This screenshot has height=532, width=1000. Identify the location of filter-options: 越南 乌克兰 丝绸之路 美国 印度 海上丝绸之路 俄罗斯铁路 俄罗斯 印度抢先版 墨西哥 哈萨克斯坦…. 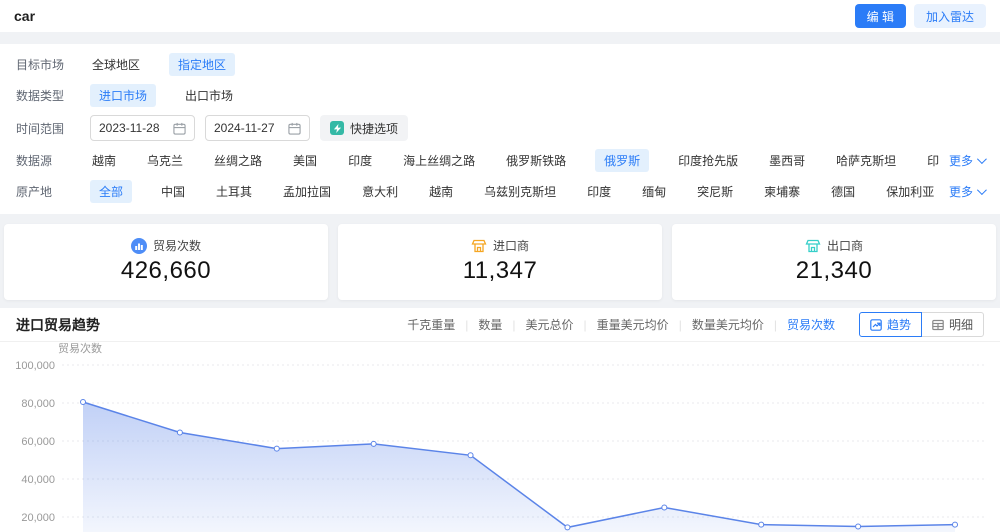
(514, 160).